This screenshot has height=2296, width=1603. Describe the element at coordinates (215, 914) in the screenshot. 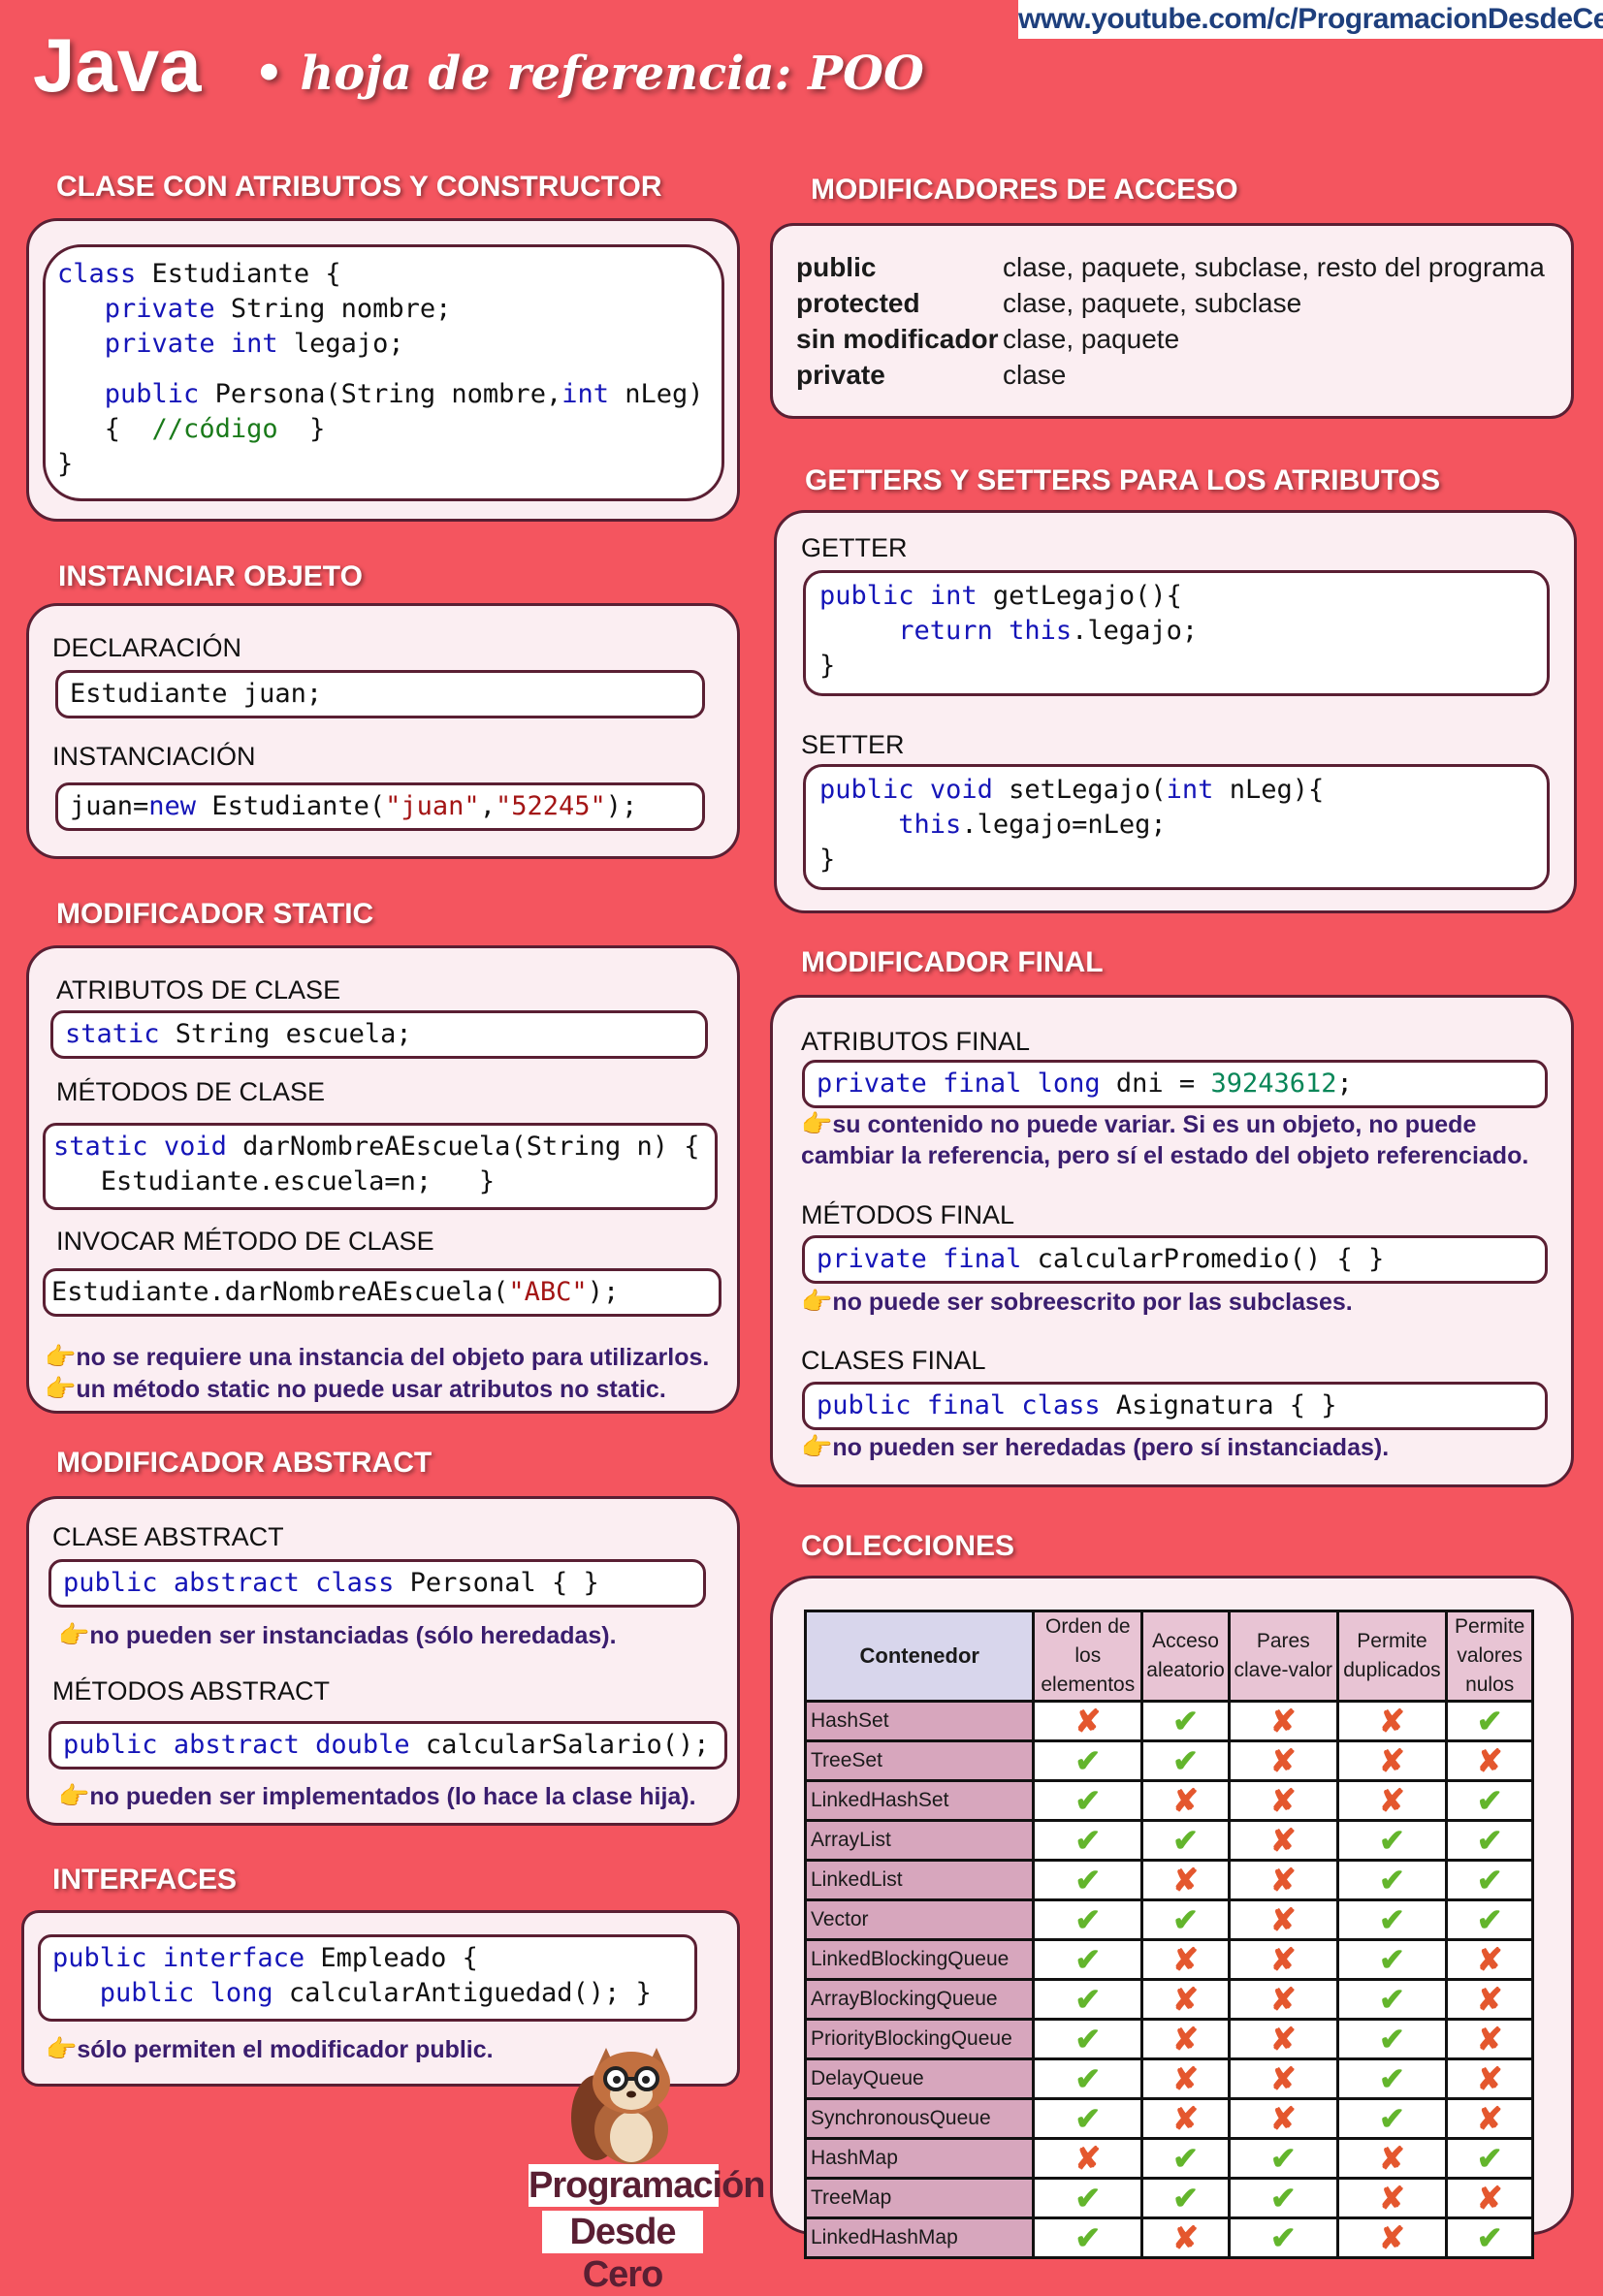

I see `section-title-static: MODIFICADOR STATIC` at that location.